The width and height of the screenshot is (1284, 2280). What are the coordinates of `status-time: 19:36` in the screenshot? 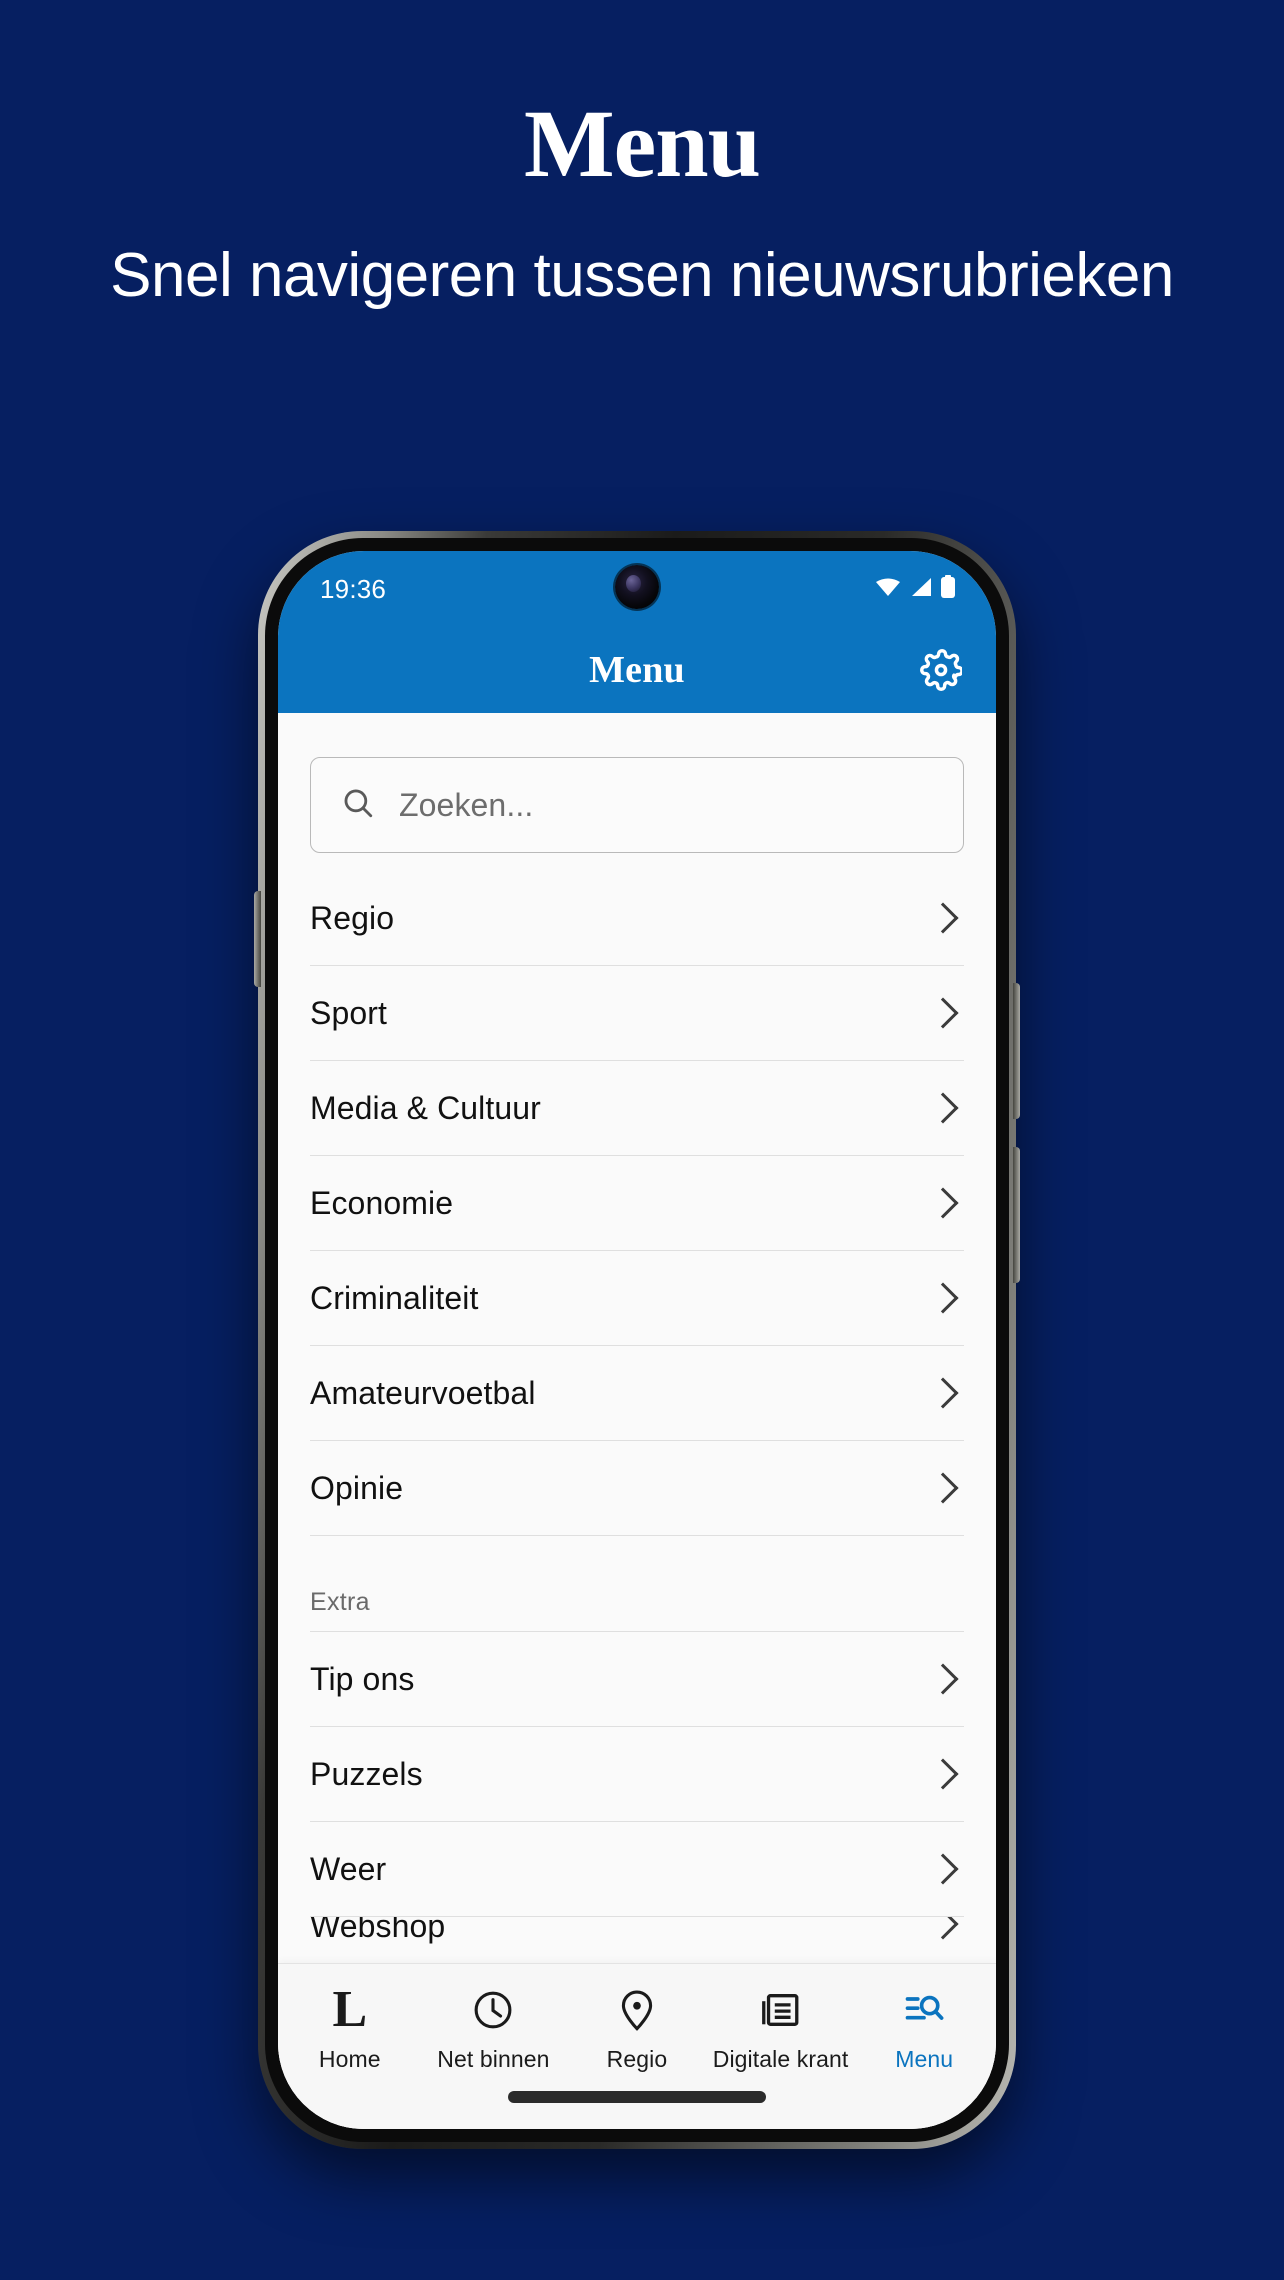 It's located at (353, 588).